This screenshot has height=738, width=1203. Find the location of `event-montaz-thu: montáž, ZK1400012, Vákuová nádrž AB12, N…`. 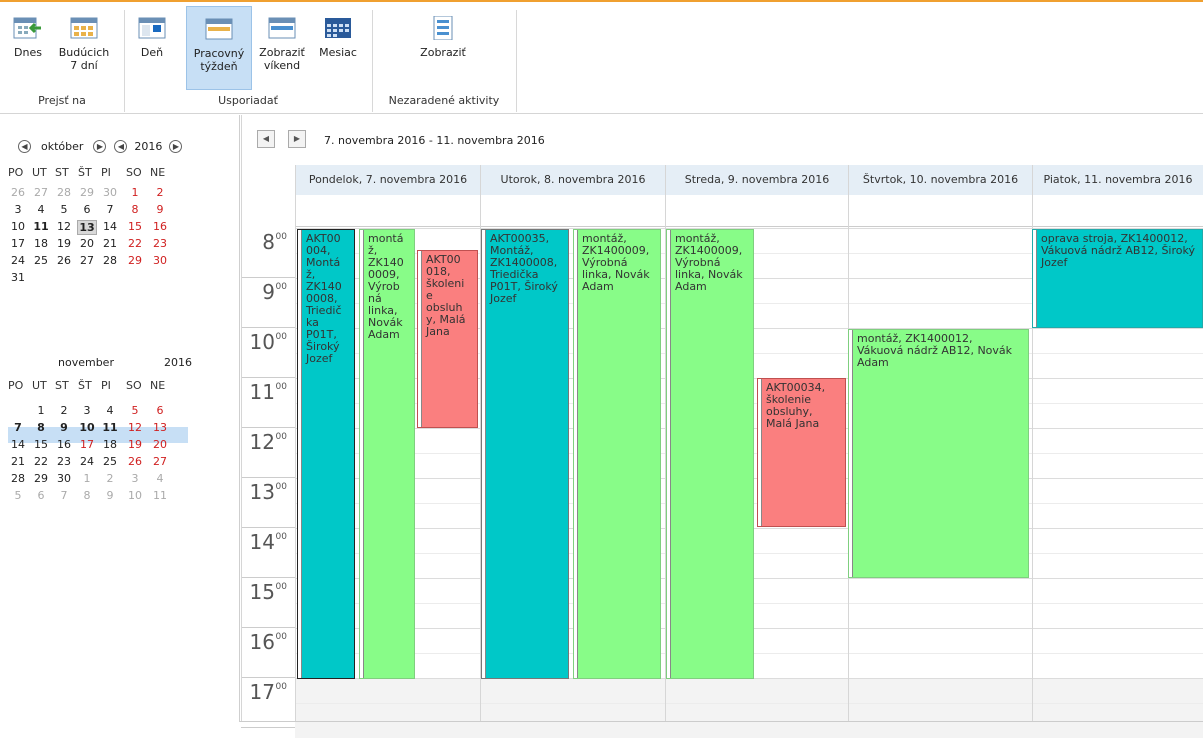

event-montaz-thu: montáž, ZK1400012, Vákuová nádrž AB12, N… is located at coordinates (938, 453).